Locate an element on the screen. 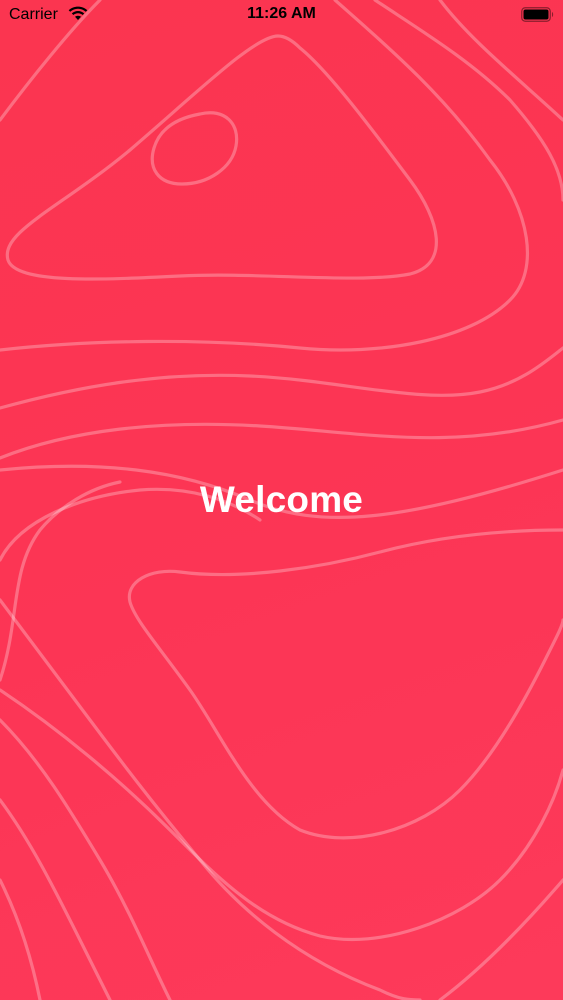 The width and height of the screenshot is (563, 1000). status-time: 11:26 AM is located at coordinates (281, 13).